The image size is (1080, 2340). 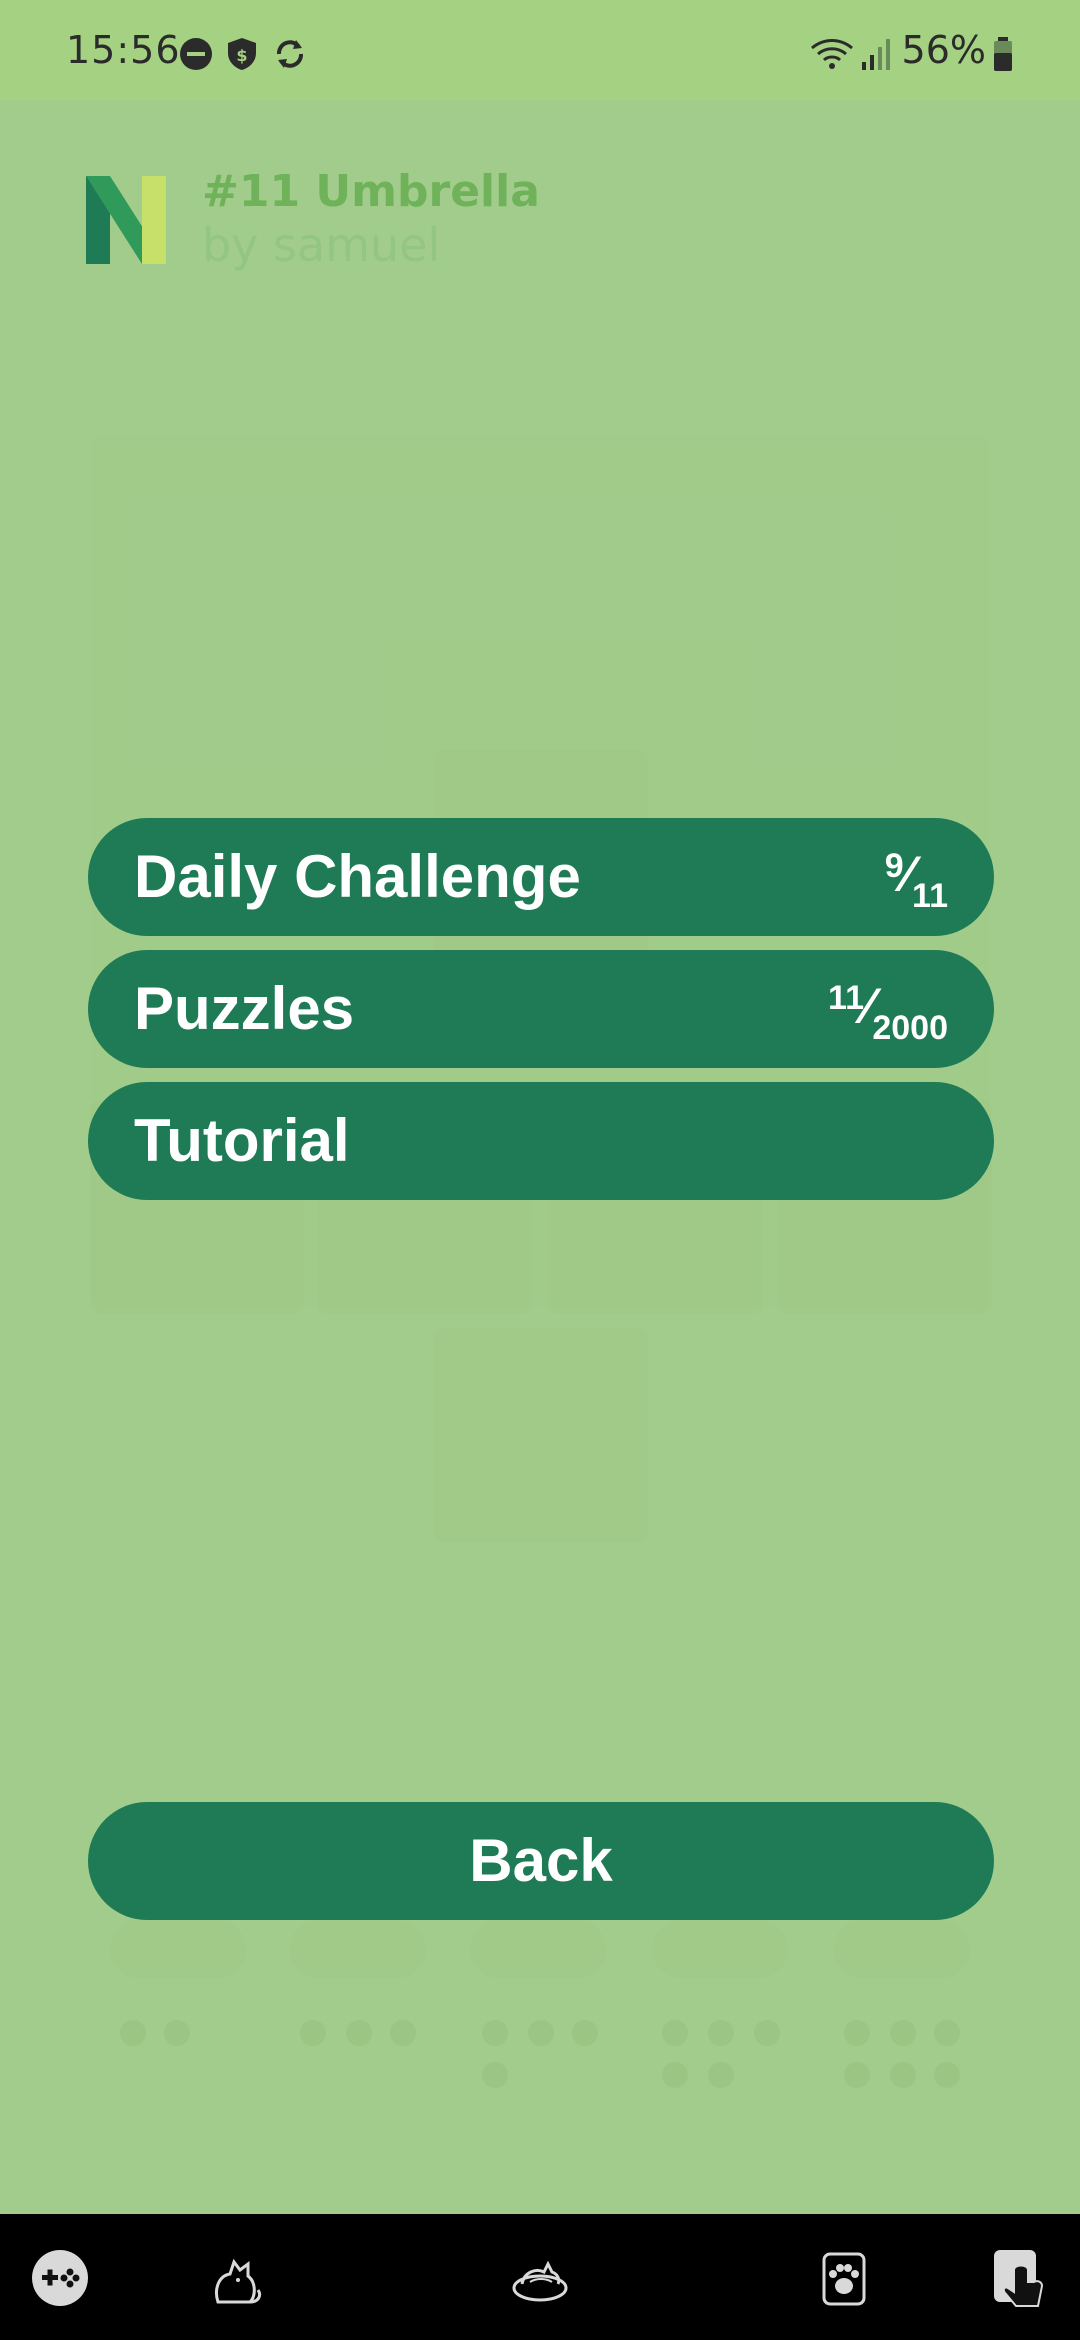 I want to click on battery-icon, so click(x=1003, y=54).